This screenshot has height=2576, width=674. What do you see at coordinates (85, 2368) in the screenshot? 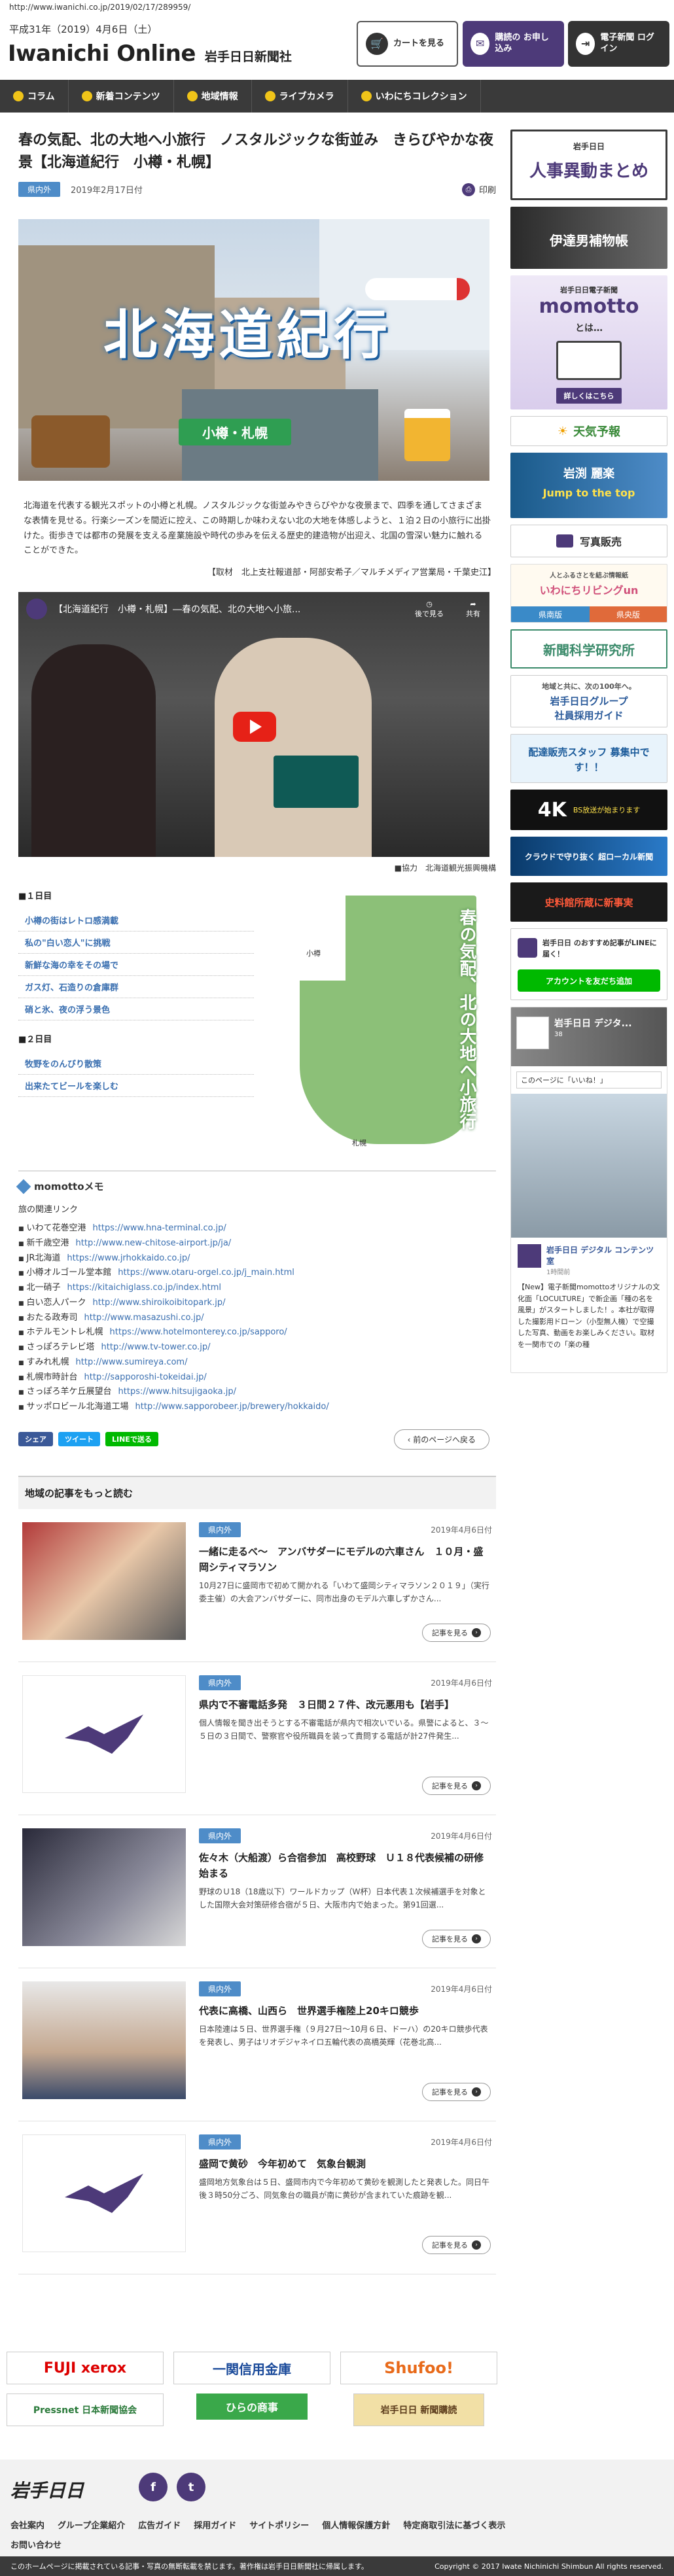
I see `fujixerox-banner: FUJI xerox` at bounding box center [85, 2368].